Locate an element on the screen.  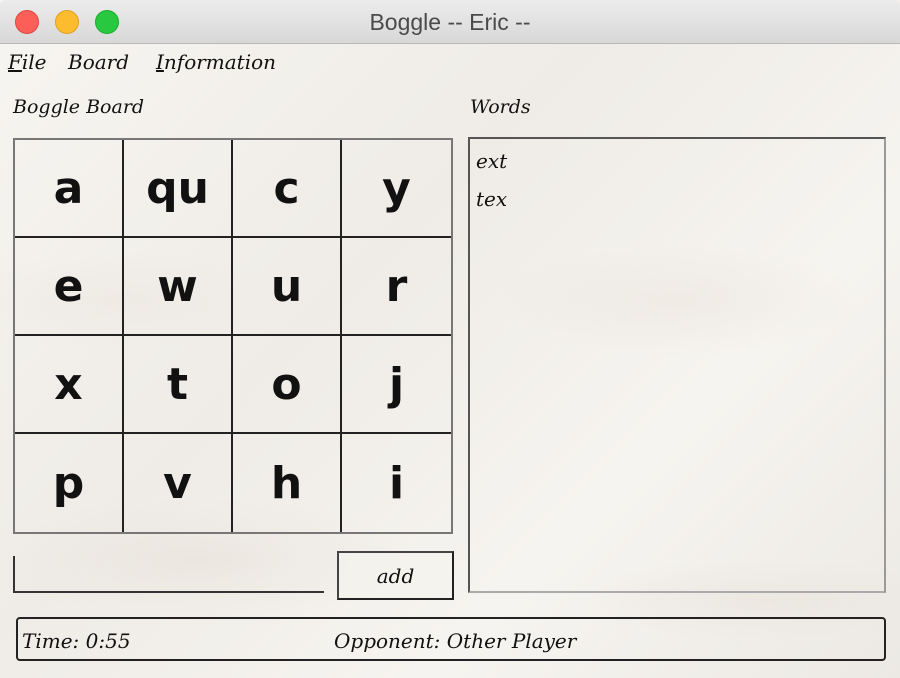
menu-file: File is located at coordinates (27, 62).